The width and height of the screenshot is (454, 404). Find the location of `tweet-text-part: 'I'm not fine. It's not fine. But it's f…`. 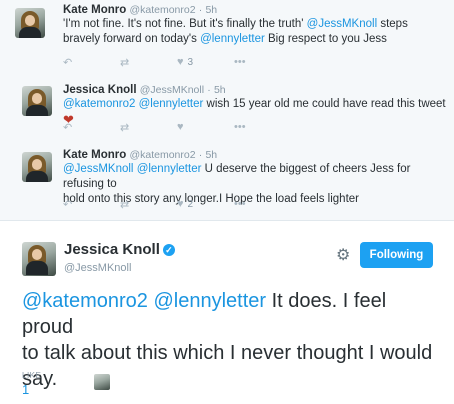

tweet-text-part: 'I'm not fine. It's not fine. But it's f… is located at coordinates (185, 24).